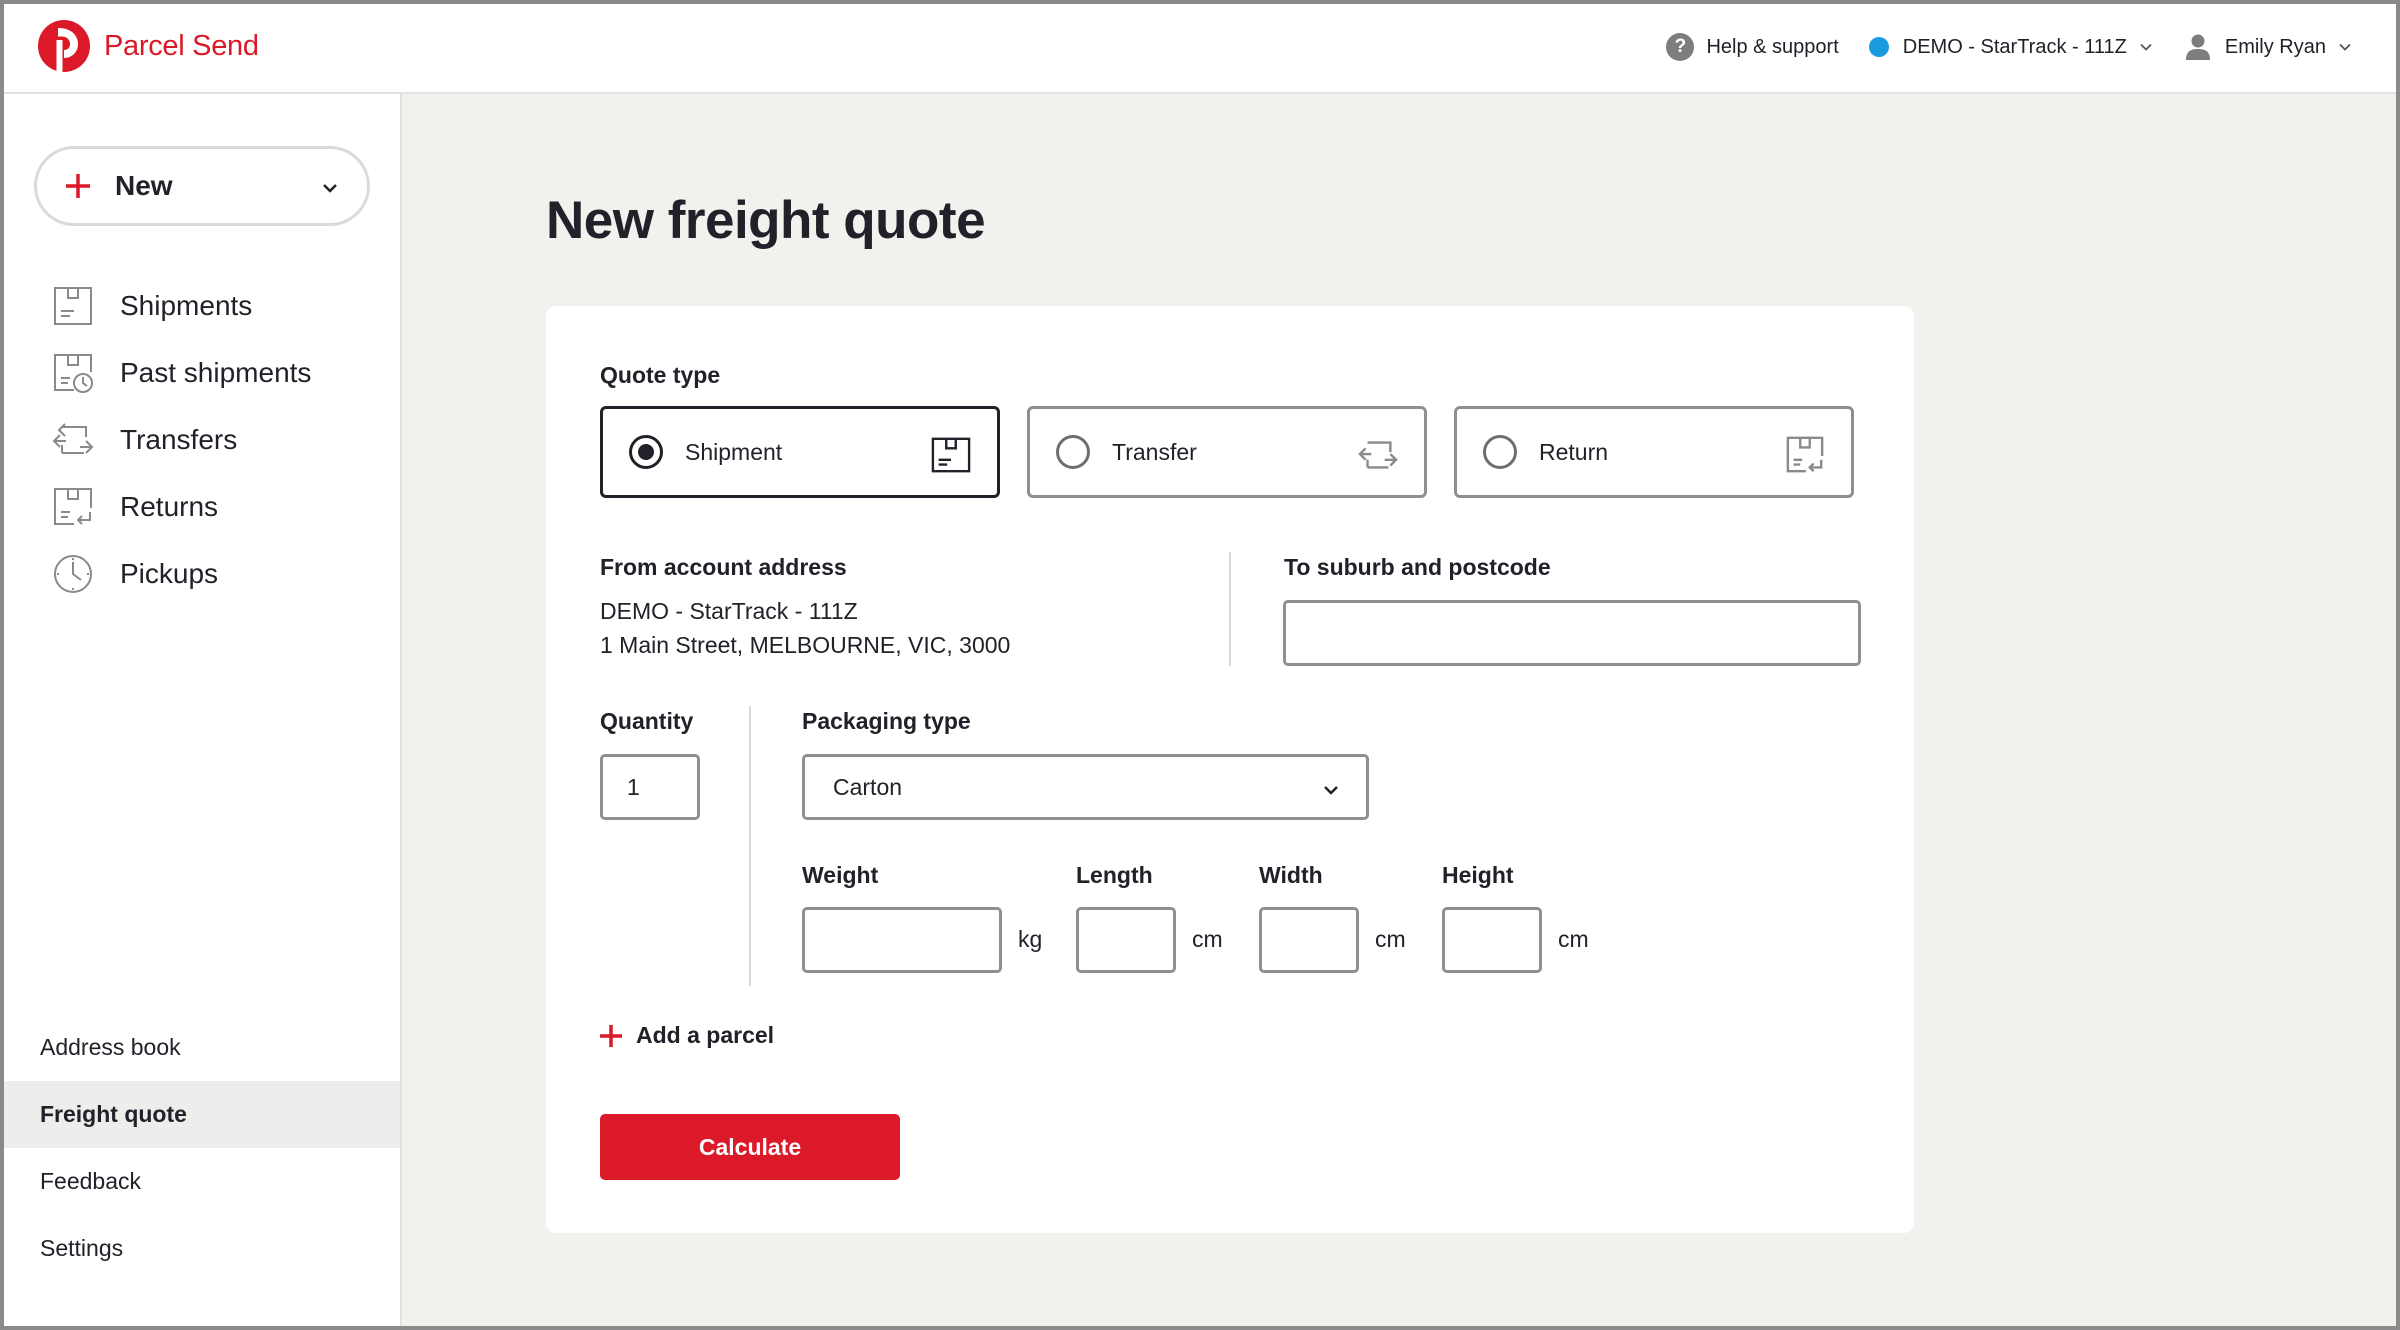 Image resolution: width=2400 pixels, height=1330 pixels. What do you see at coordinates (1291, 875) in the screenshot?
I see `width-label: Width` at bounding box center [1291, 875].